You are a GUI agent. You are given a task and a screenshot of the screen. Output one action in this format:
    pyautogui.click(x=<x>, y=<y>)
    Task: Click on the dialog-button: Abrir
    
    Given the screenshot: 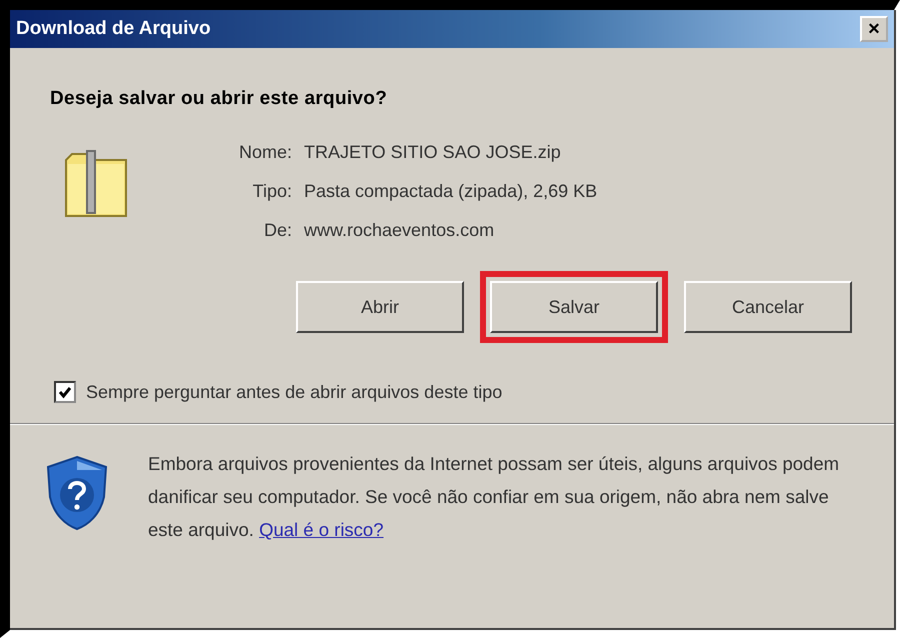 What is the action you would take?
    pyautogui.click(x=380, y=307)
    